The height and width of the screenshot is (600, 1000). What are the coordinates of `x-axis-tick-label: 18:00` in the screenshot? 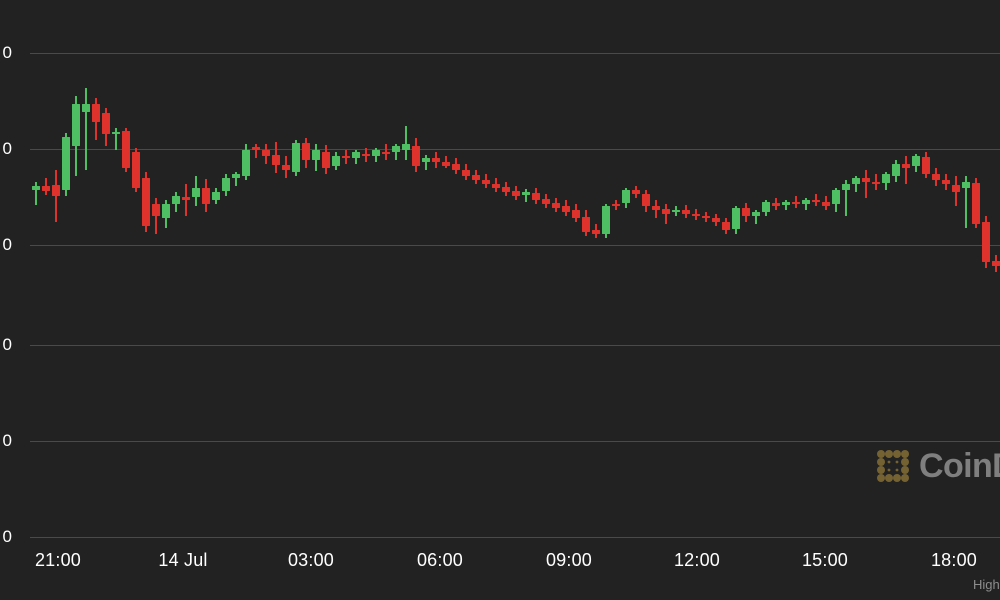 It's located at (954, 560).